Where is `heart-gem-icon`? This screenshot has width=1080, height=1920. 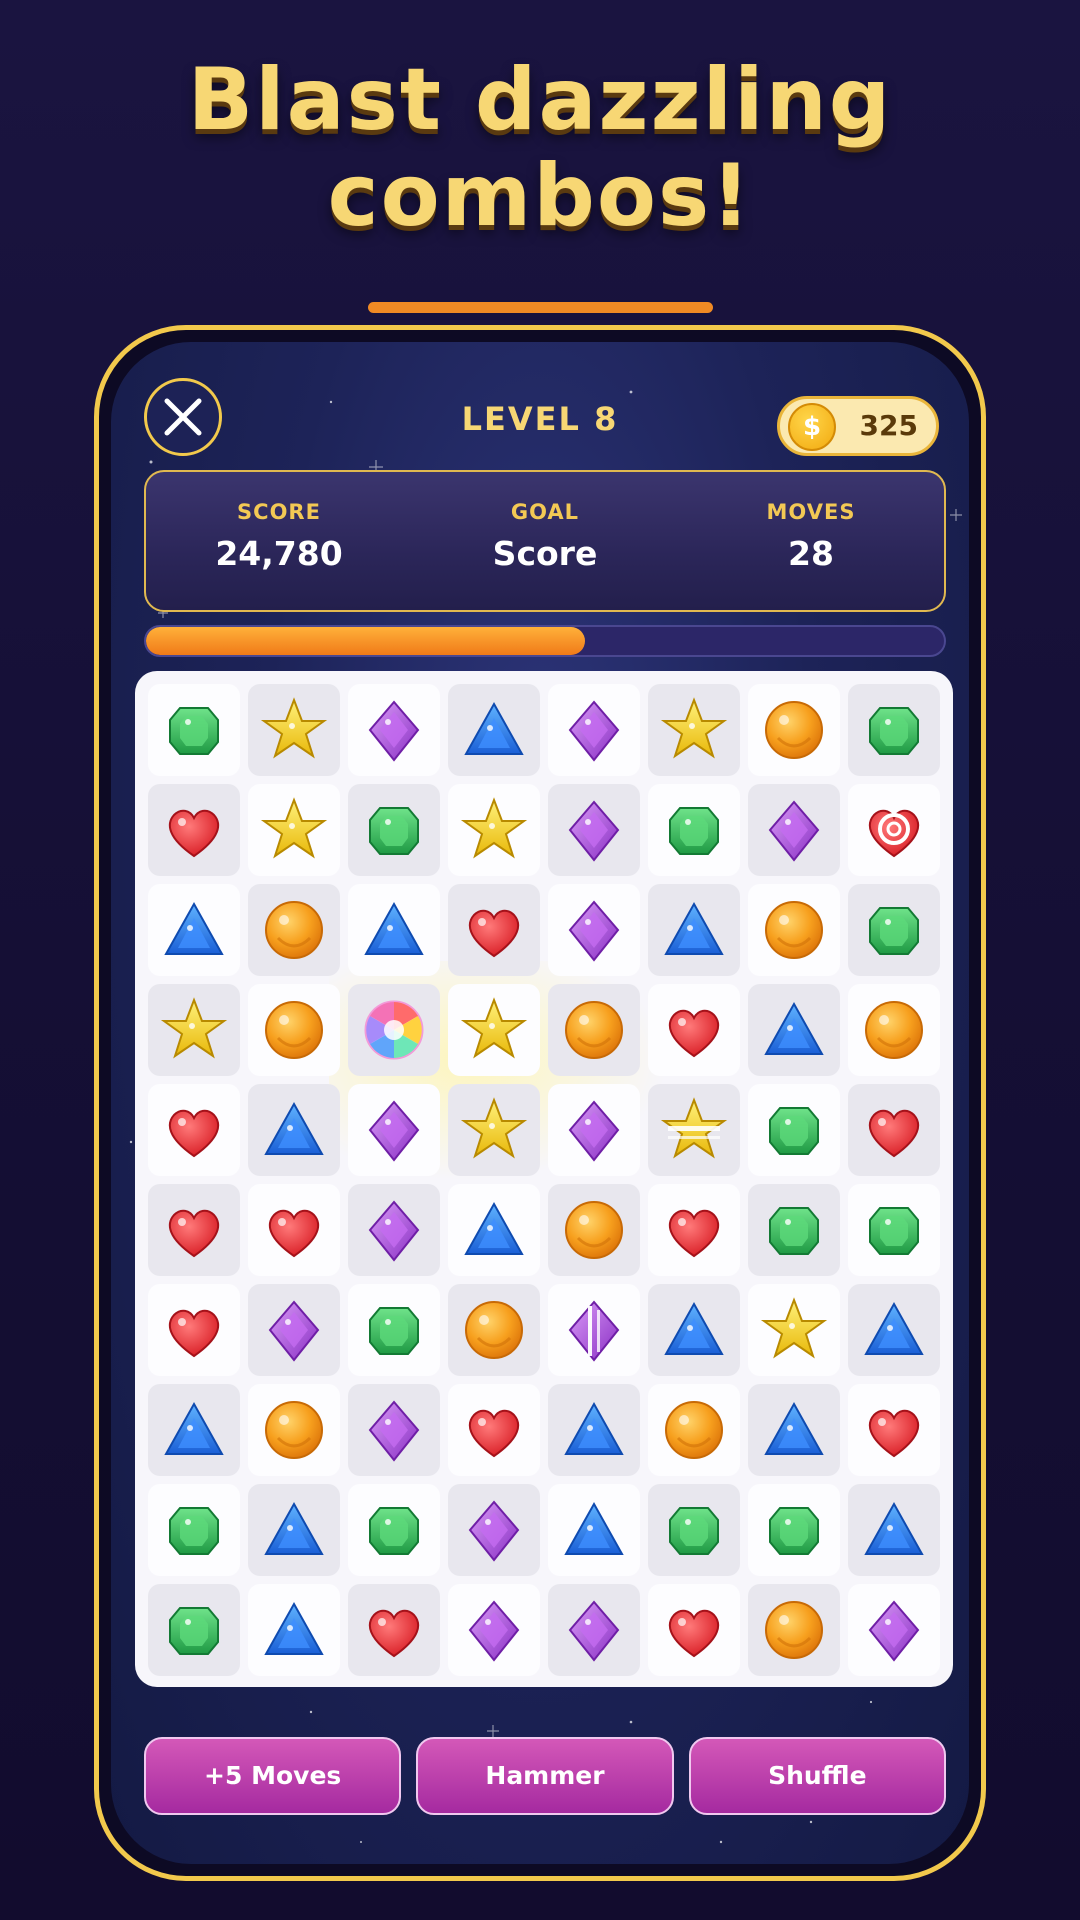 heart-gem-icon is located at coordinates (894, 1133).